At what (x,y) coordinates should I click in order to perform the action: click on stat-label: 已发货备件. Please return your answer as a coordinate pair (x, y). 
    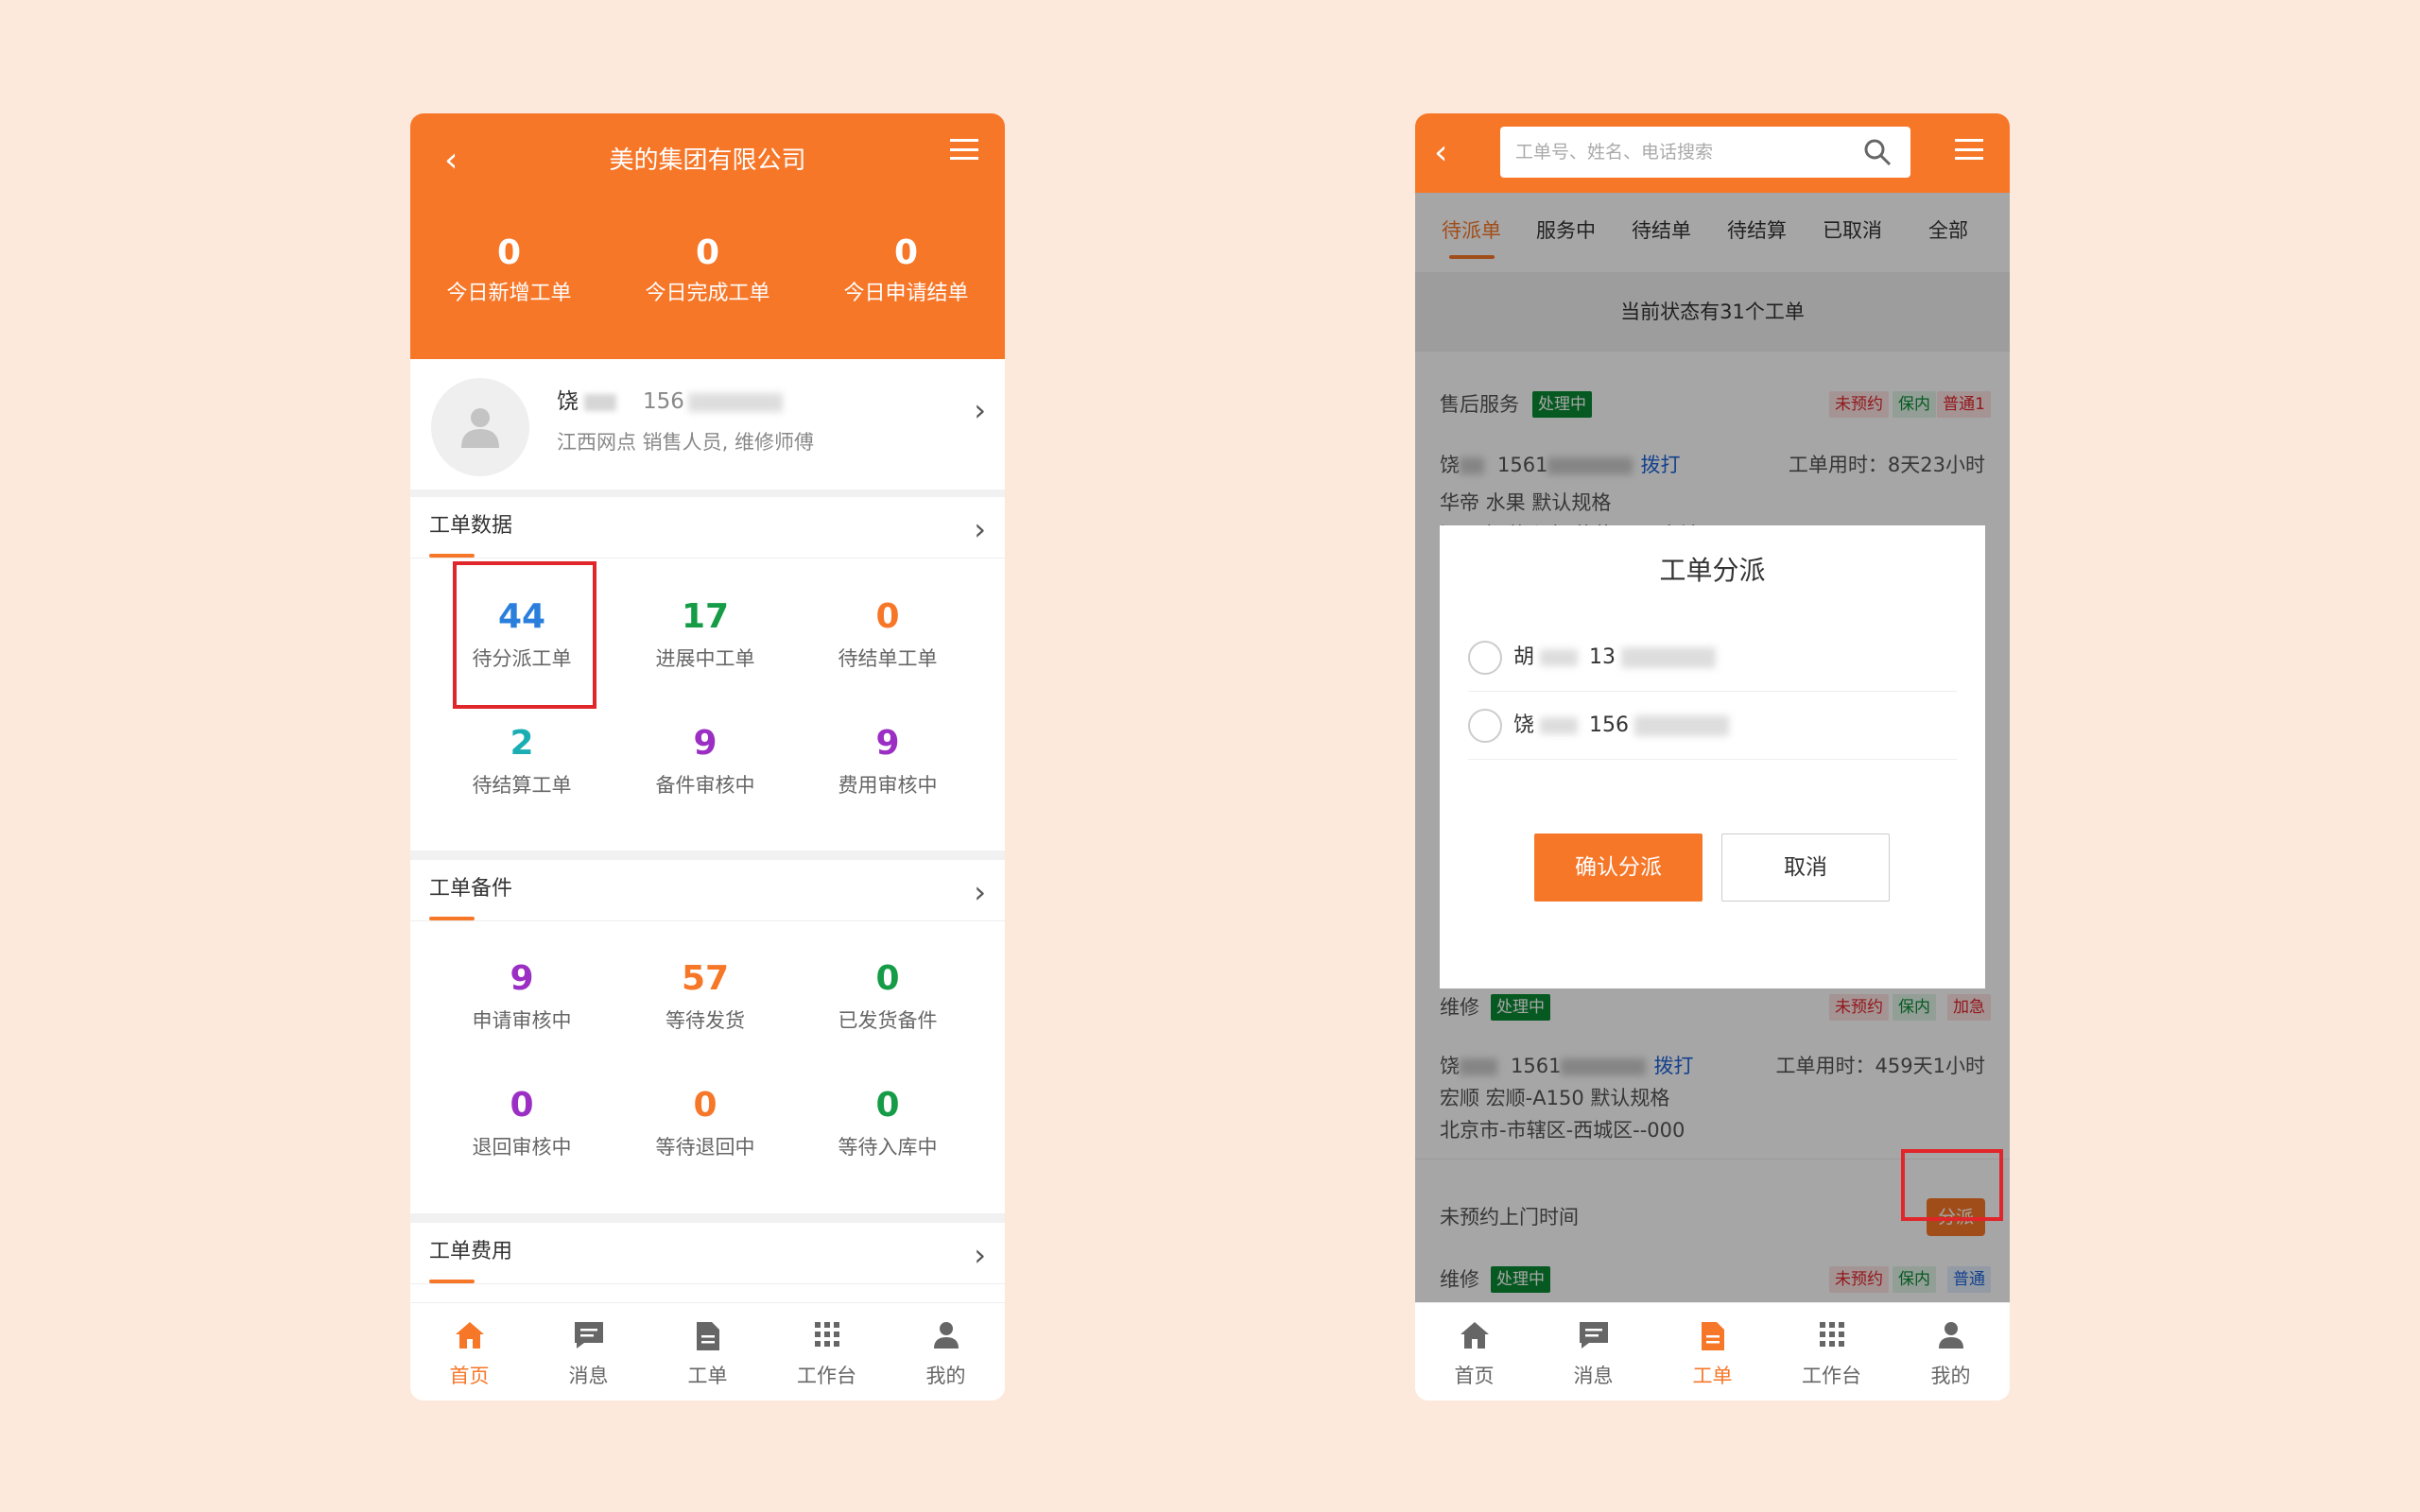
    Looking at the image, I should click on (888, 1020).